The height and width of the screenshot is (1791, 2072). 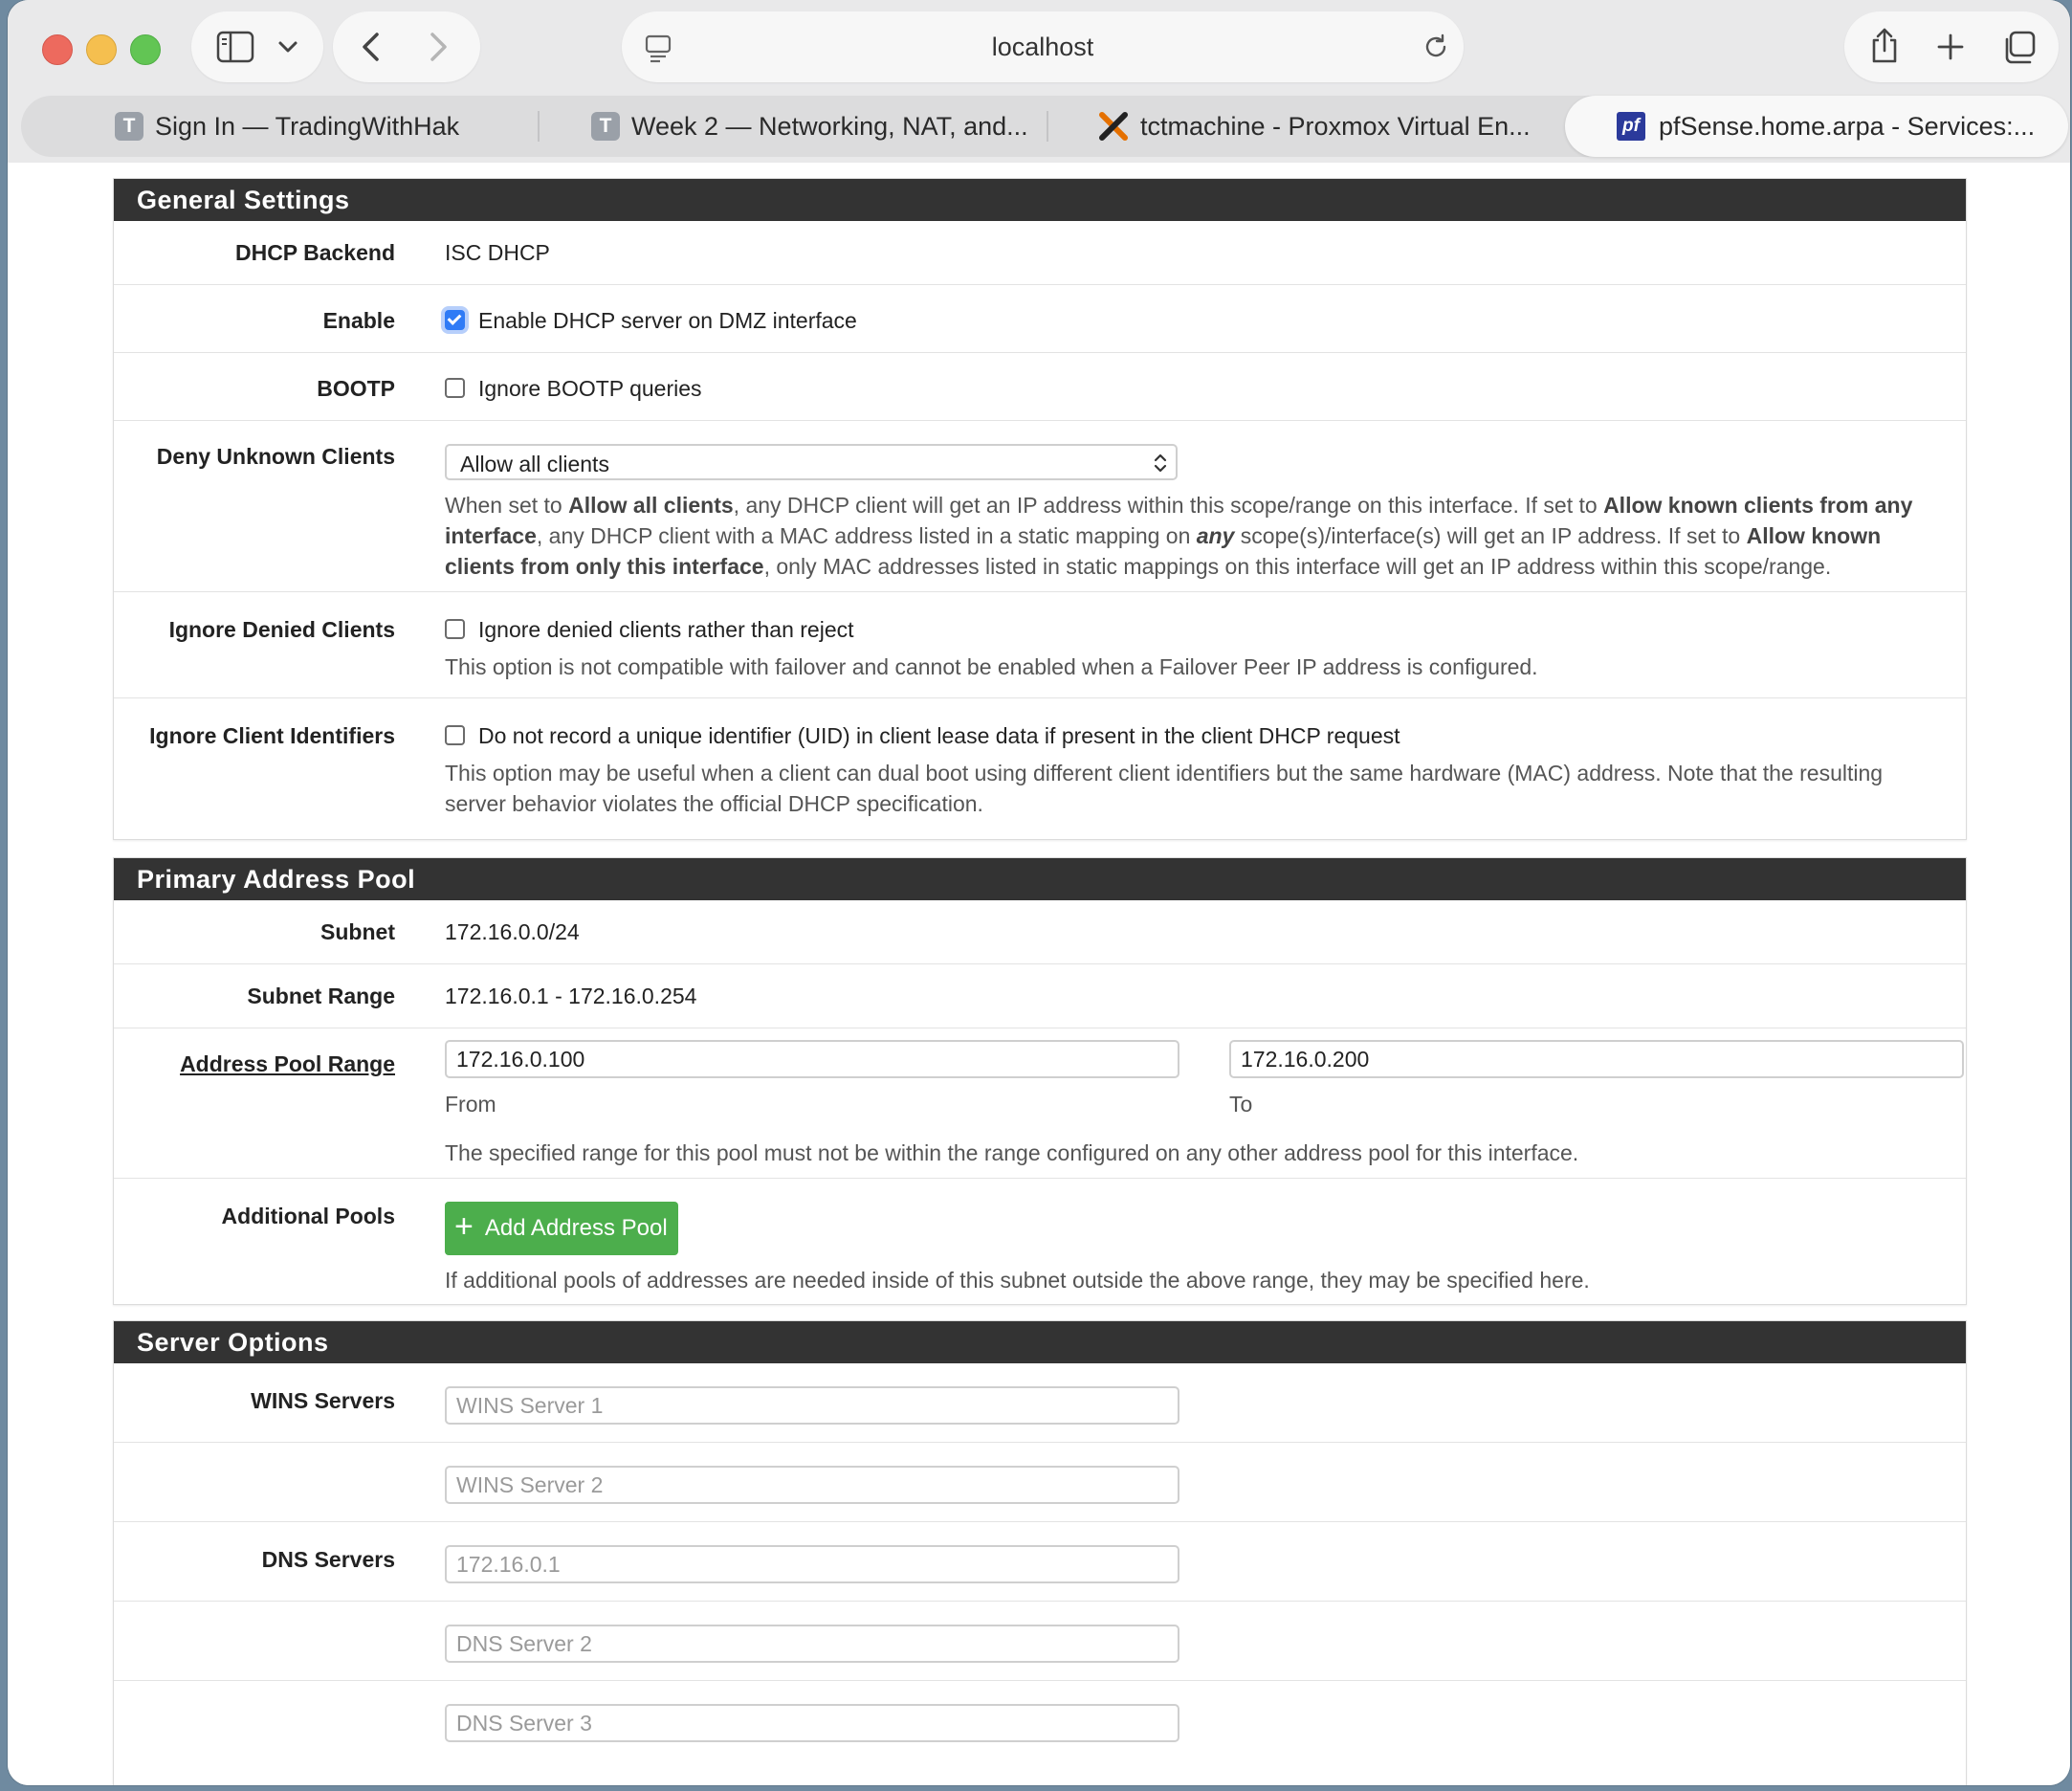 I want to click on proxmox-x-icon, so click(x=1113, y=127).